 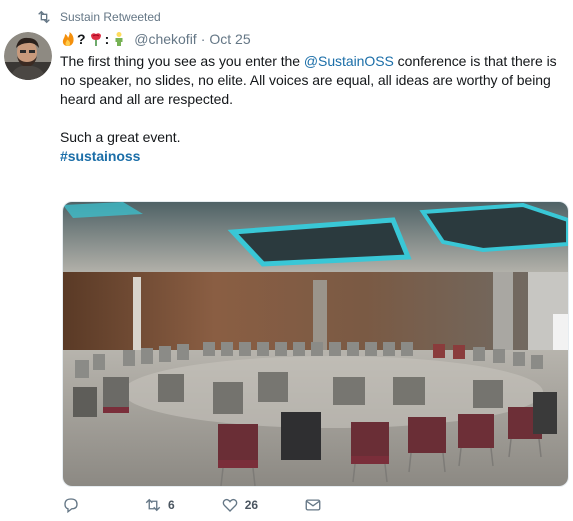 What do you see at coordinates (349, 61) in the screenshot?
I see `mention-link: @SustainOSS` at bounding box center [349, 61].